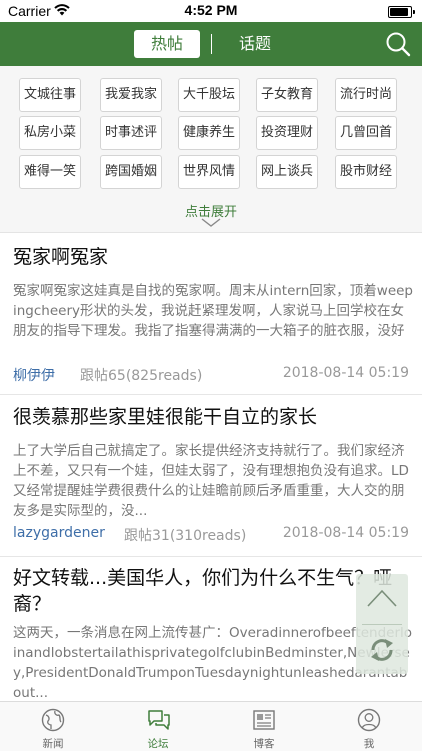  What do you see at coordinates (366, 95) in the screenshot?
I see `category-chip: 流行时尚` at bounding box center [366, 95].